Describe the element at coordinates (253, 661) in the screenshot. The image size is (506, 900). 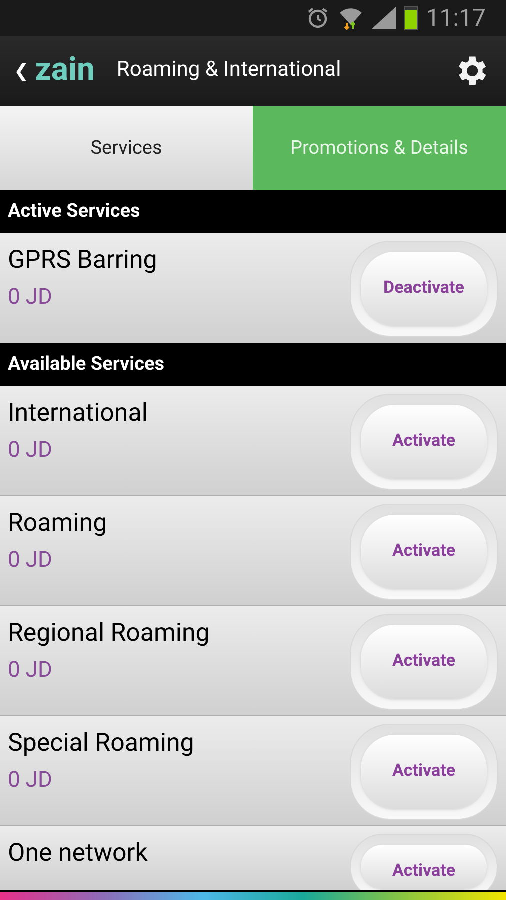
I see `service-row: Regional Roaming 0 JD Activate` at that location.